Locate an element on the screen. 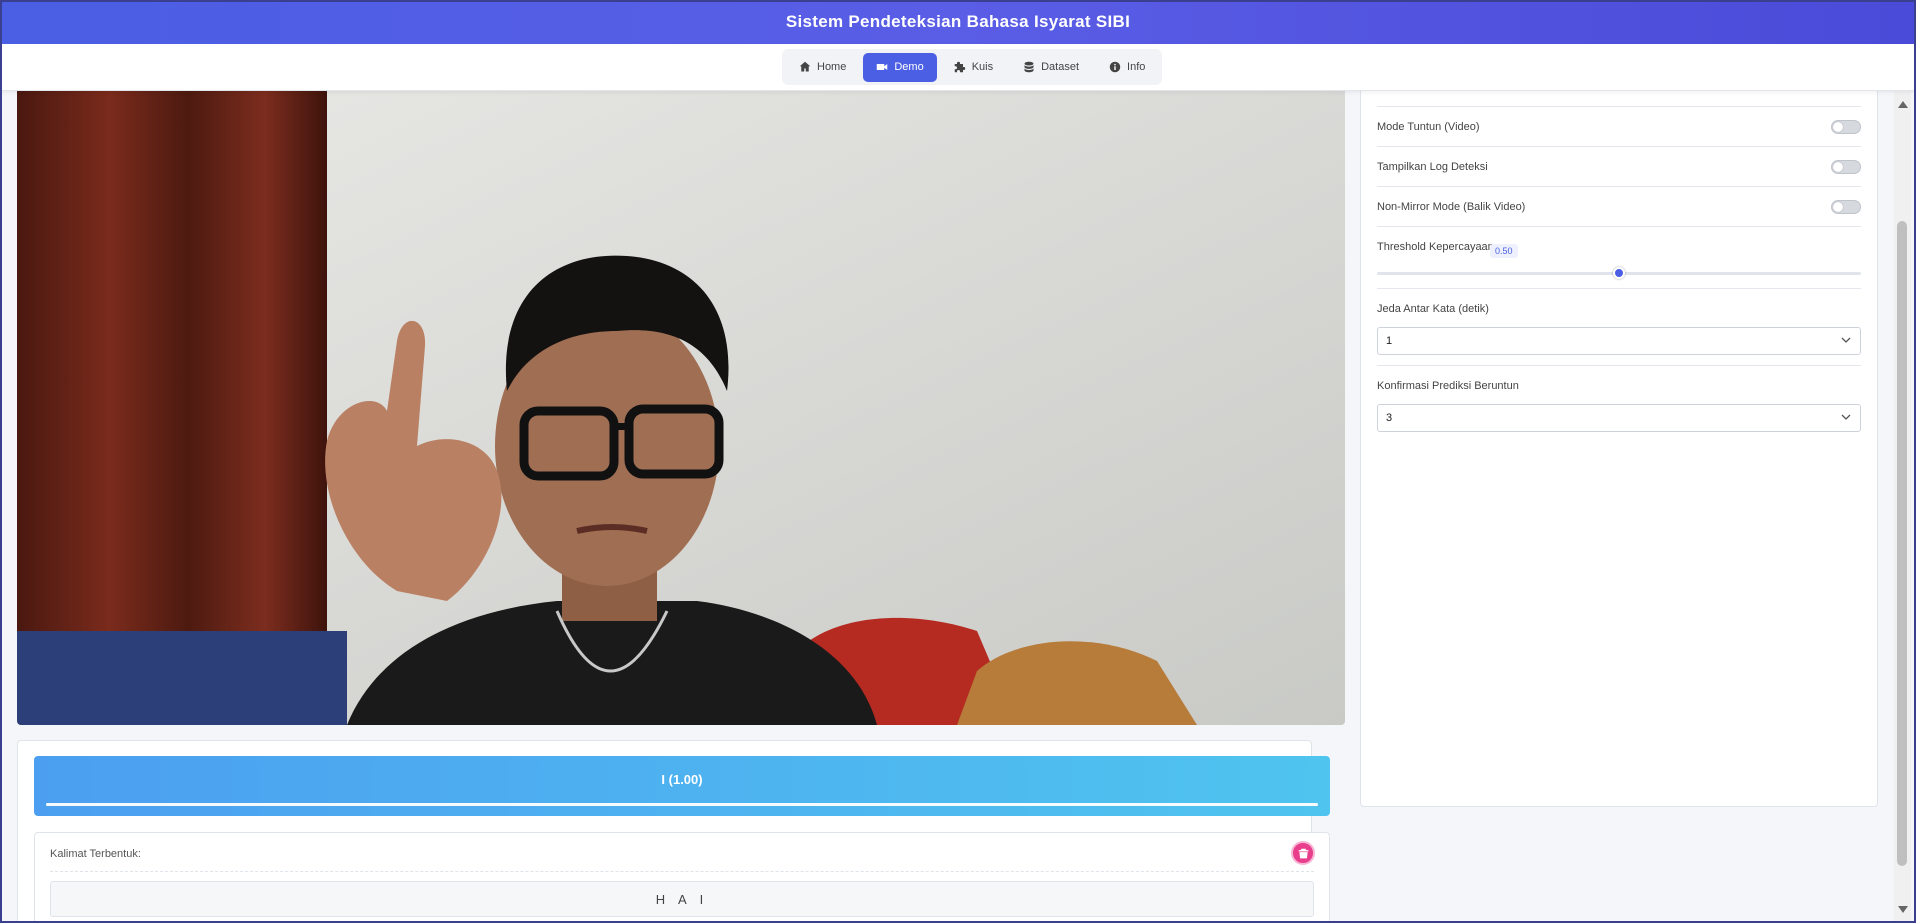  result-card: I (1.00) Kalimat Terbentuk: H A I is located at coordinates (673, 831).